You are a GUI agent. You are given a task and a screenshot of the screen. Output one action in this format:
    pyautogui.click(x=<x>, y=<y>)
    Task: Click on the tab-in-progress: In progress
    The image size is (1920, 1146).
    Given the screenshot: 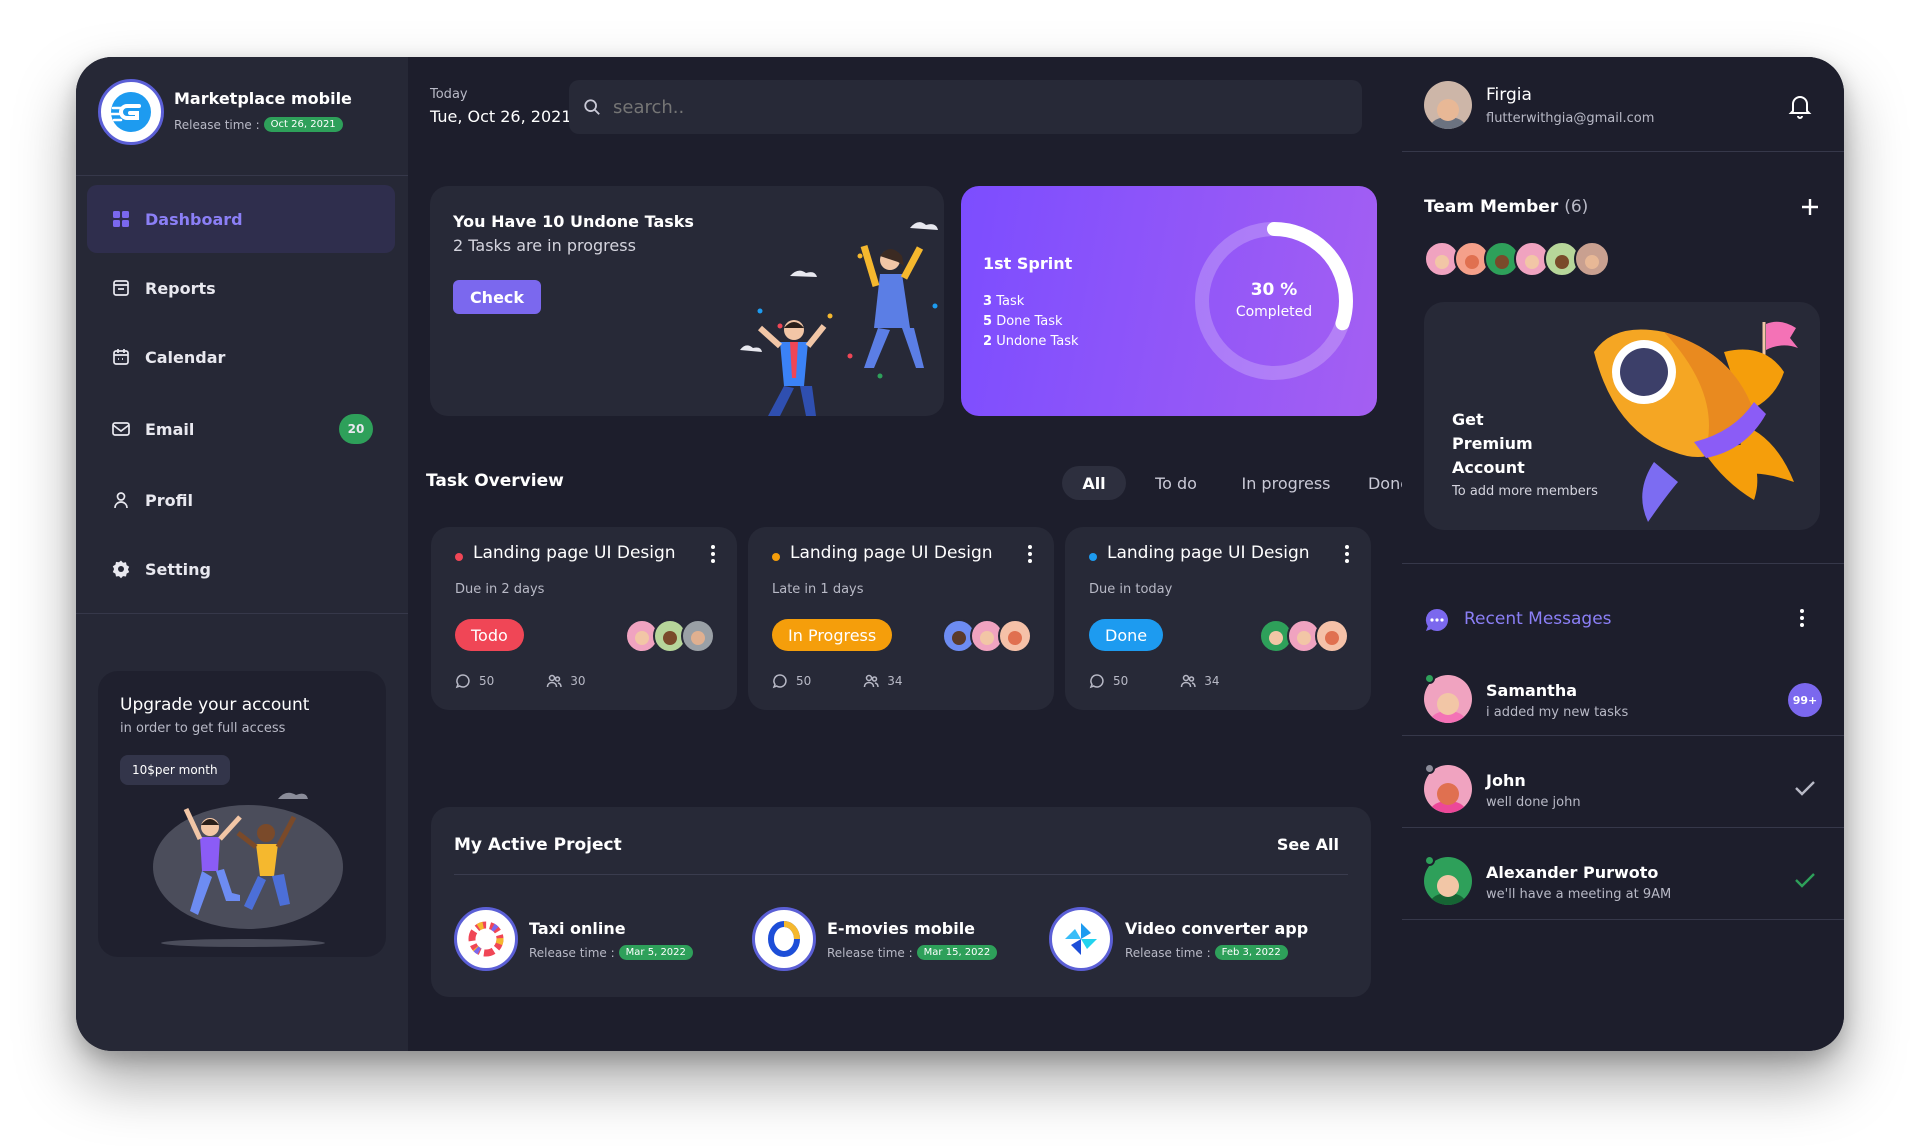 What is the action you would take?
    pyautogui.click(x=1286, y=483)
    